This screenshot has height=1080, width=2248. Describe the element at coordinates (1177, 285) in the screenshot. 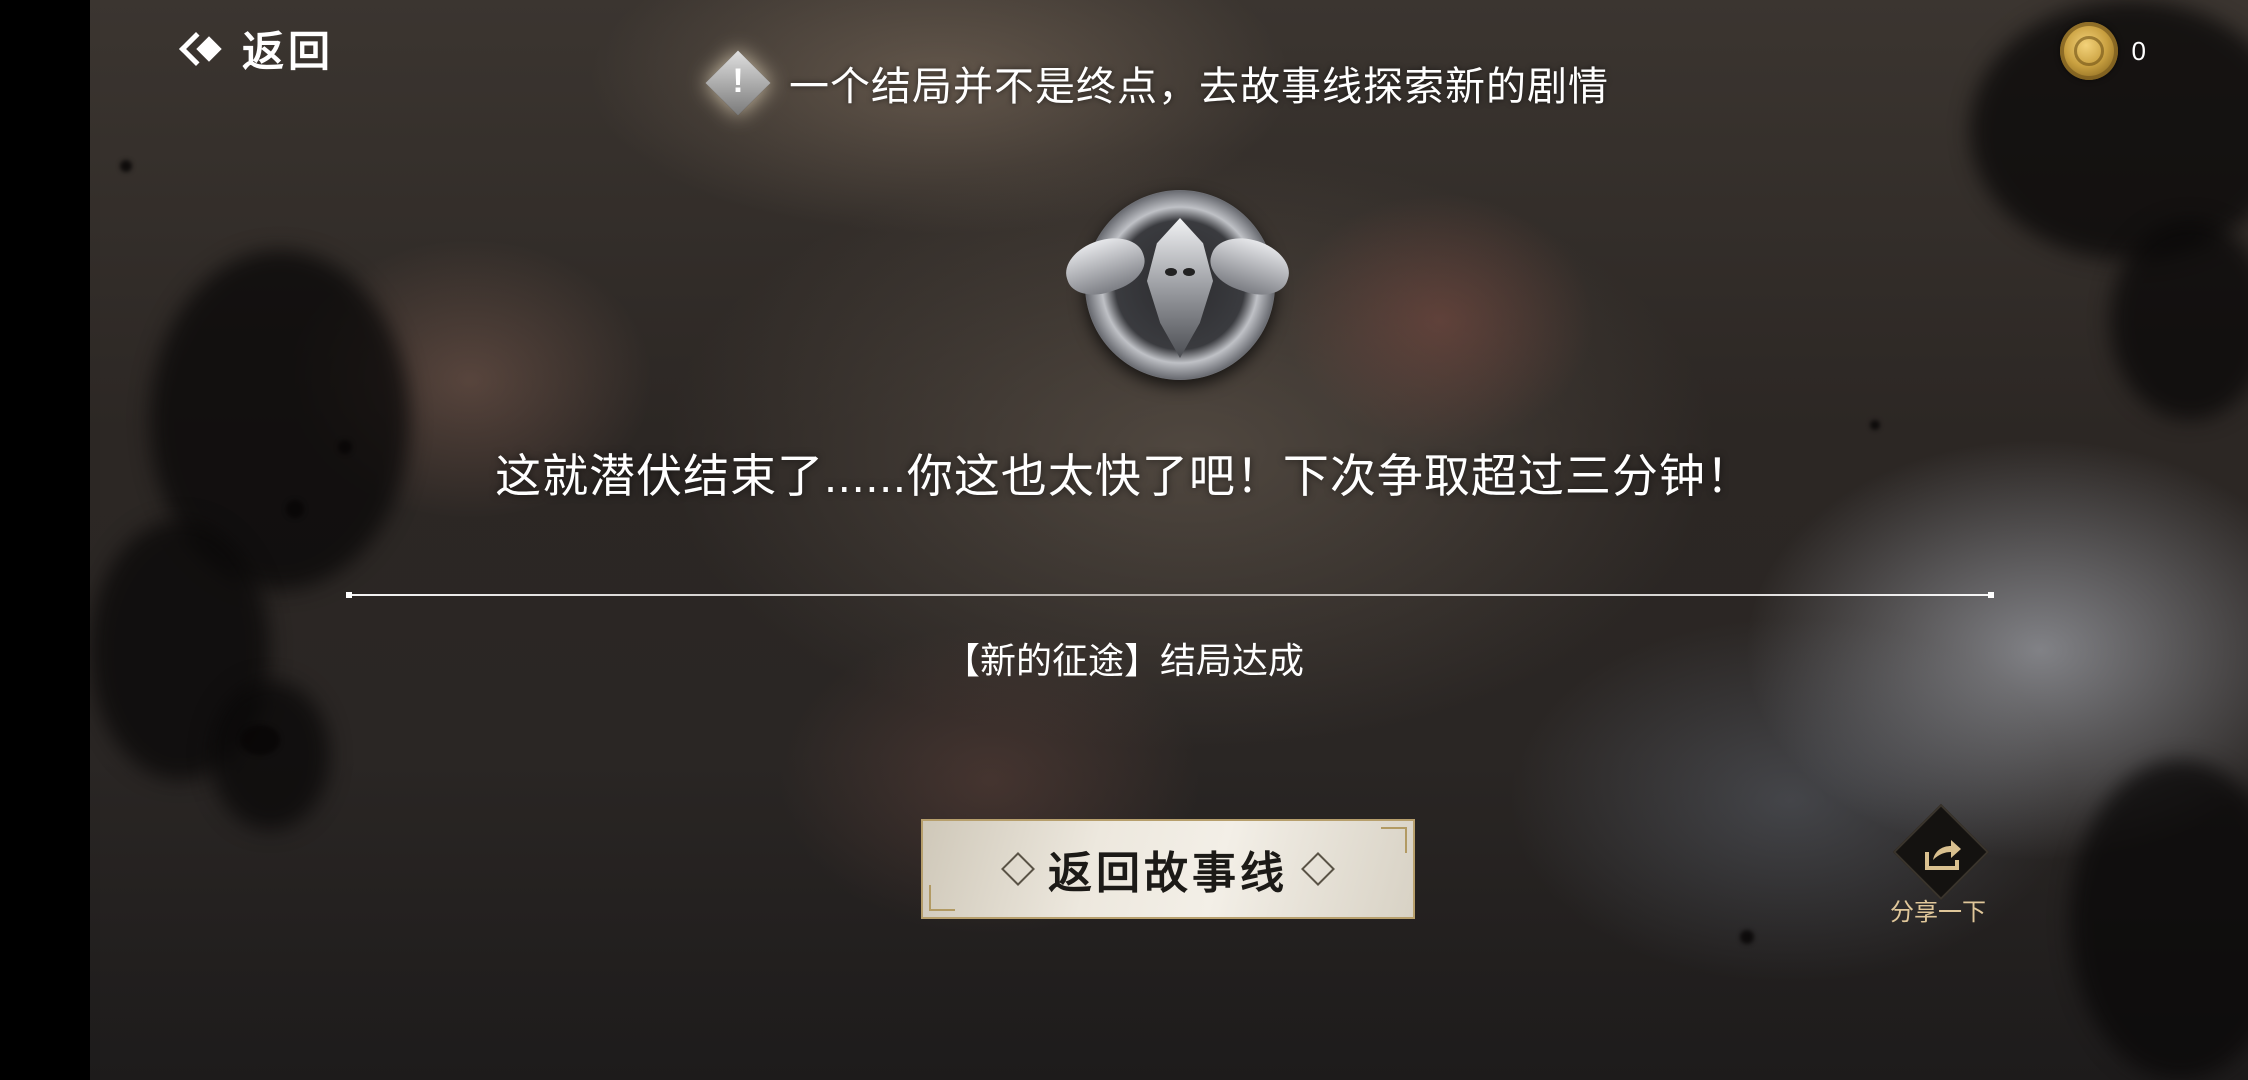

I see `insect-emblem-badge` at that location.